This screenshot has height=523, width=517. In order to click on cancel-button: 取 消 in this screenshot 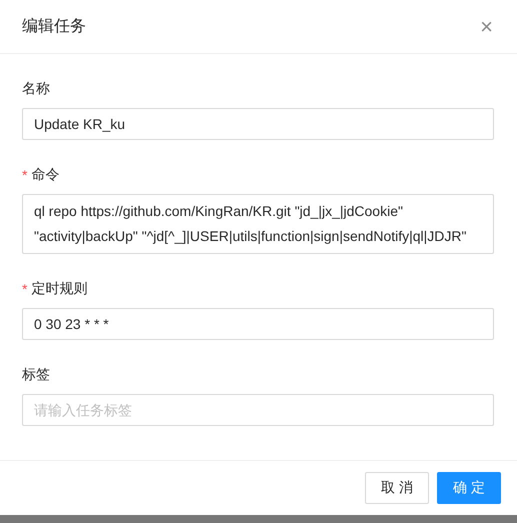, I will do `click(397, 488)`.